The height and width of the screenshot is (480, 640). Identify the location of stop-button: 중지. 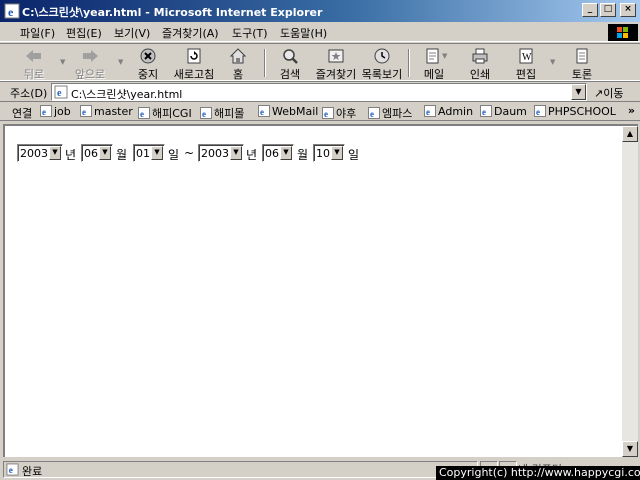
(148, 64).